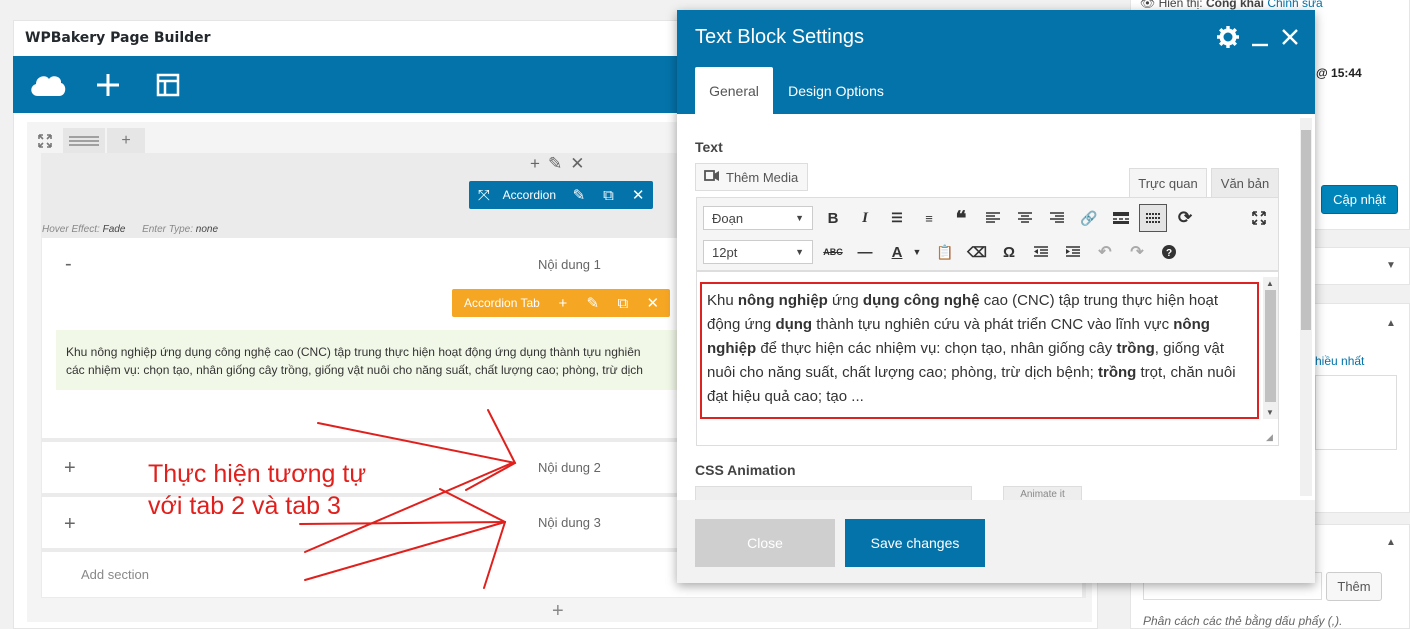 The image size is (1410, 629). Describe the element at coordinates (565, 165) in the screenshot. I see `column-controls: + ✎ ✕` at that location.